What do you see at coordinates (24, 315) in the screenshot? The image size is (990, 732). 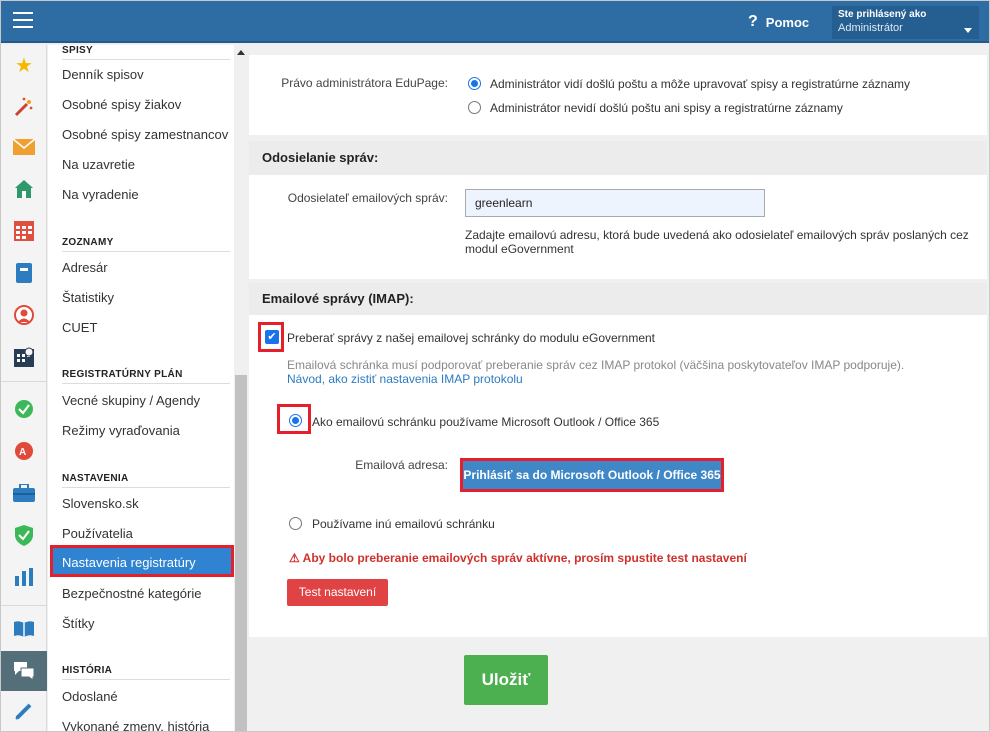 I see `person-icon` at bounding box center [24, 315].